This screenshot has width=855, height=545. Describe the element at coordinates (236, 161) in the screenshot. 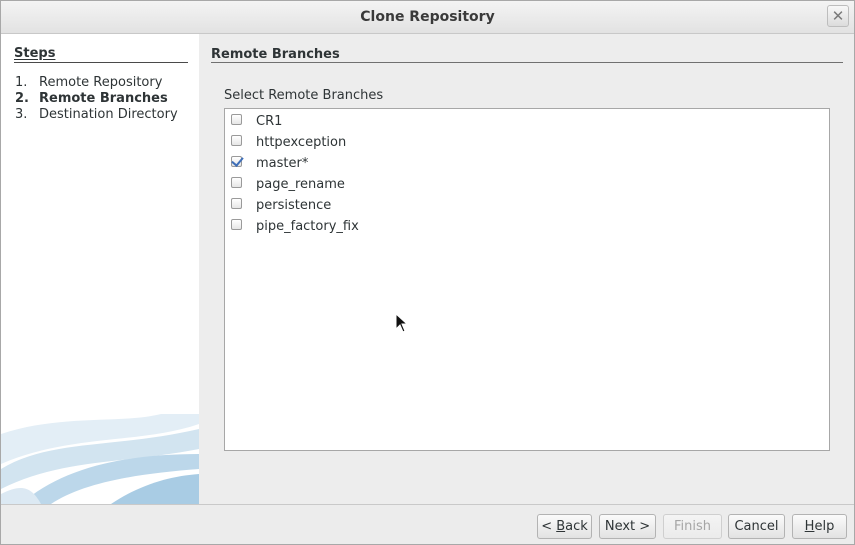

I see `branch-checkbox-checked` at that location.